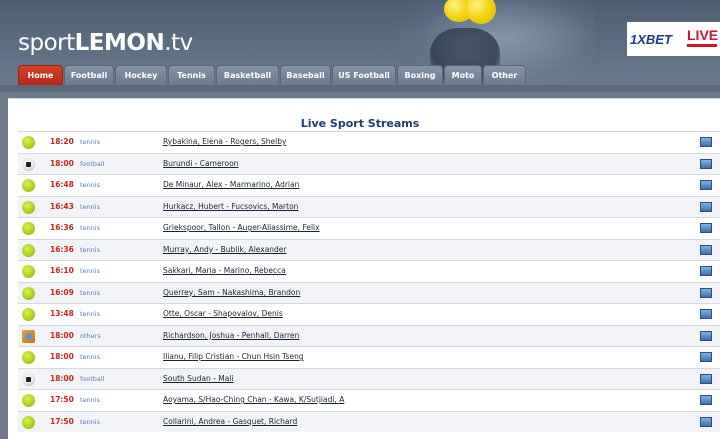 The height and width of the screenshot is (439, 720). Describe the element at coordinates (364, 75) in the screenshot. I see `nav-tab-us-football: US Football` at that location.